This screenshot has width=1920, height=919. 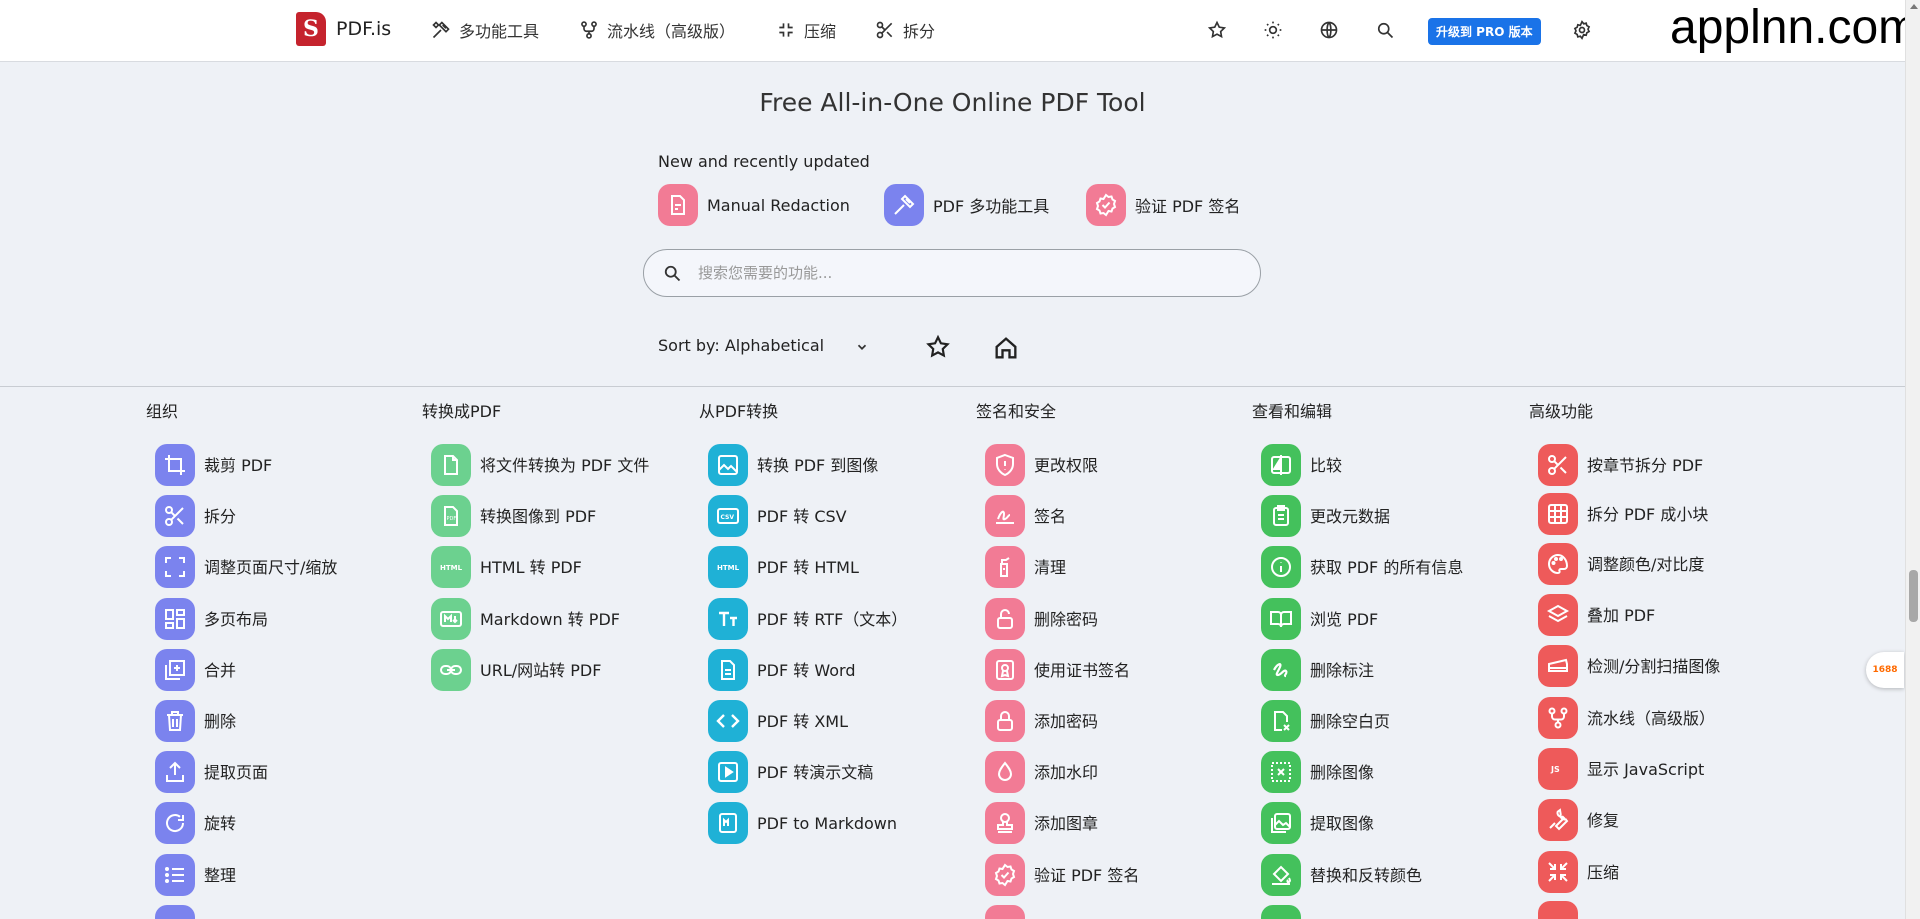 What do you see at coordinates (1375, 516) in the screenshot?
I see `tool-change-metadata: 更改元数据` at bounding box center [1375, 516].